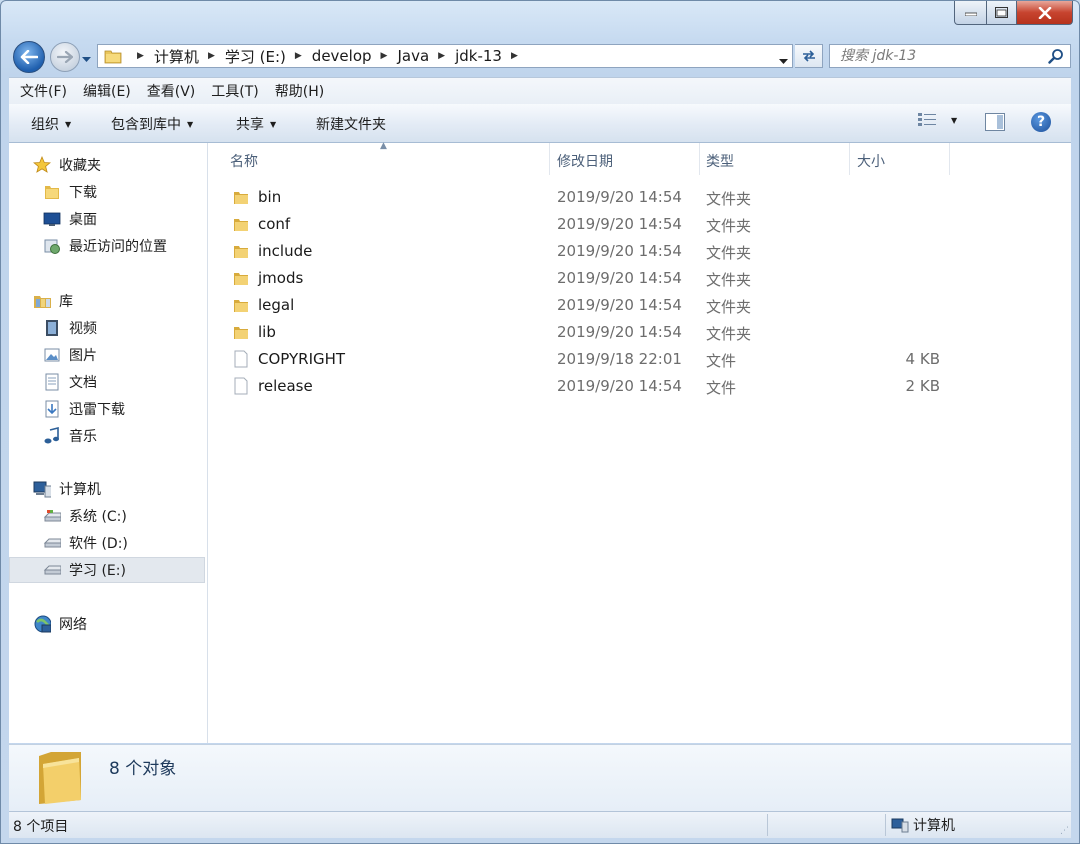  I want to click on menu-tools: 工具(T), so click(234, 91).